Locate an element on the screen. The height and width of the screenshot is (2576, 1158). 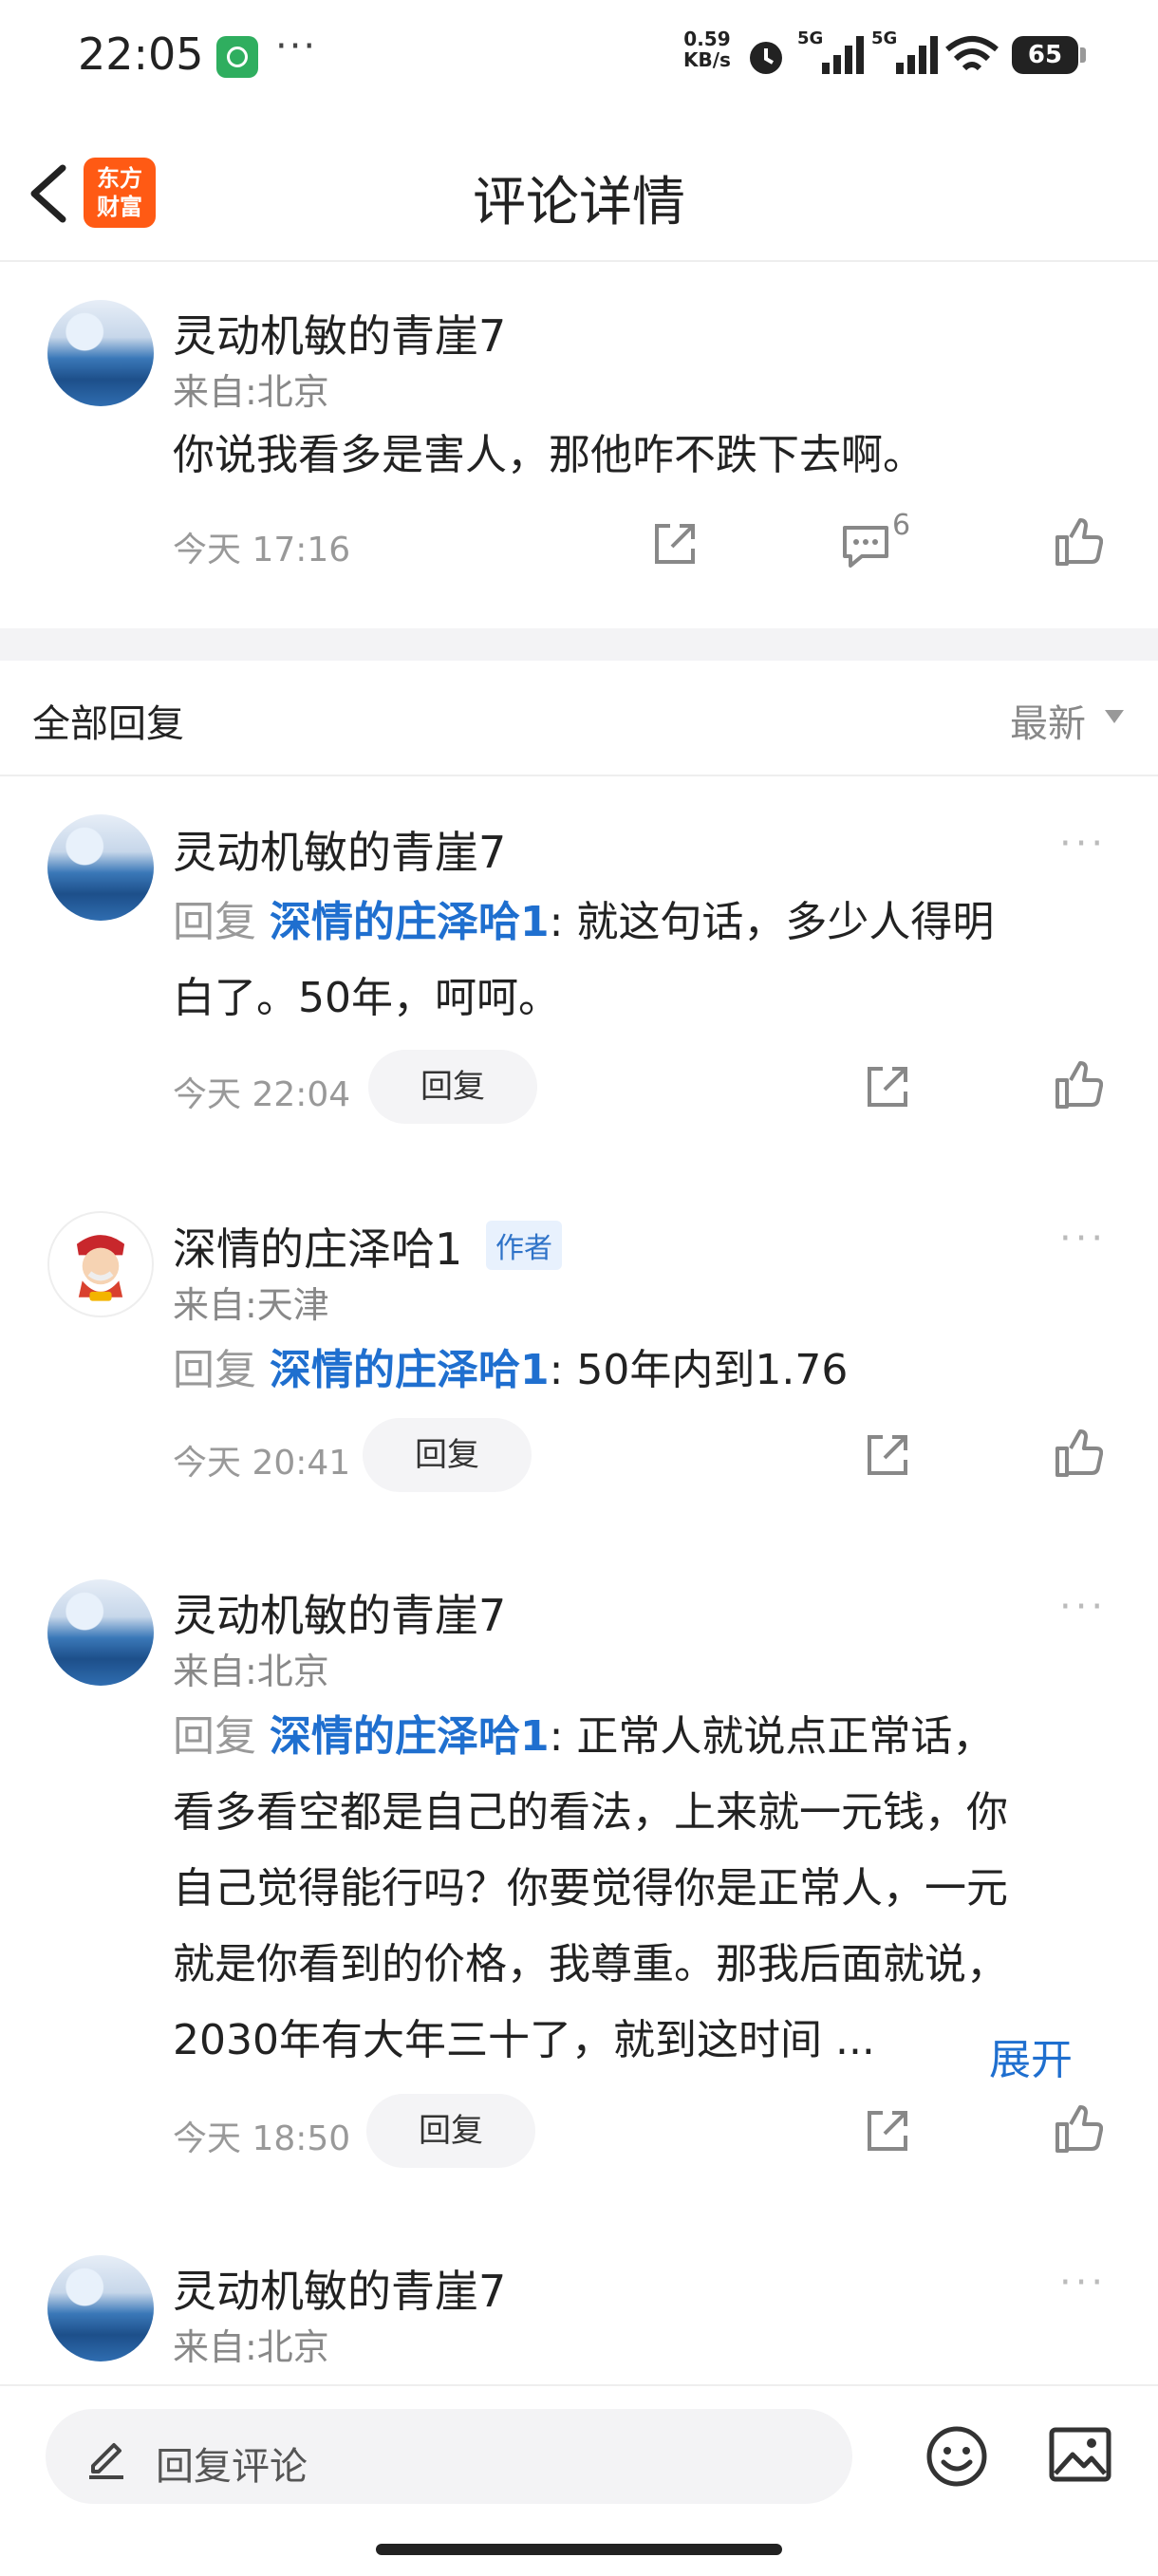
signal-5g-icon-2: 5G is located at coordinates (904, 51).